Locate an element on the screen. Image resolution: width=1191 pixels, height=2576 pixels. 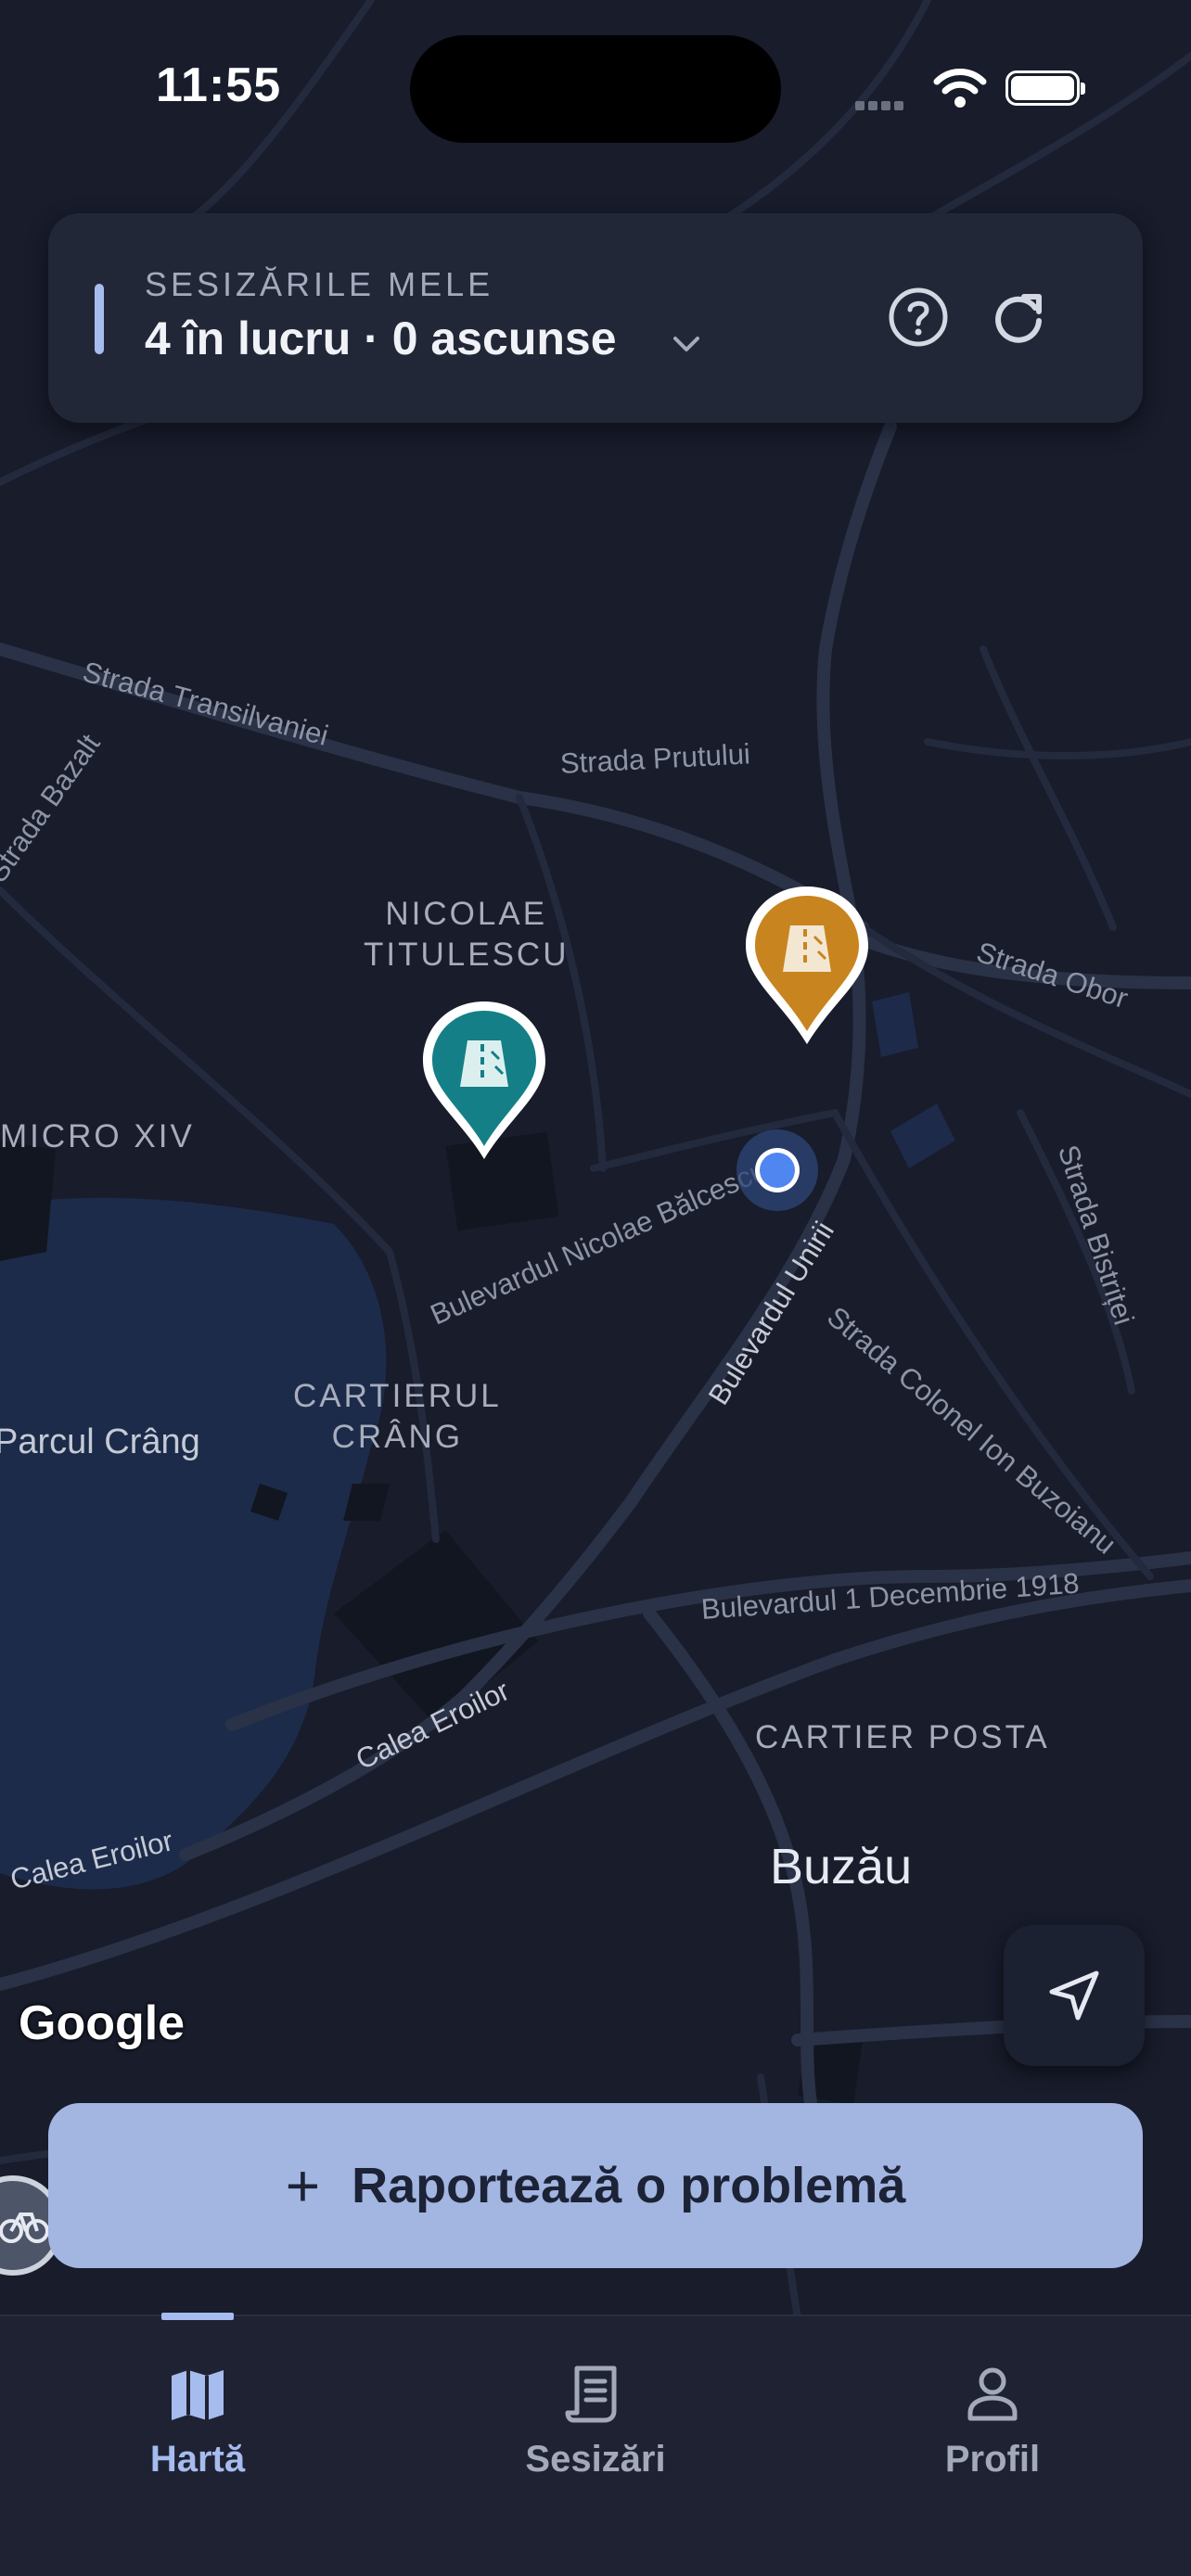
help-button is located at coordinates (918, 317).